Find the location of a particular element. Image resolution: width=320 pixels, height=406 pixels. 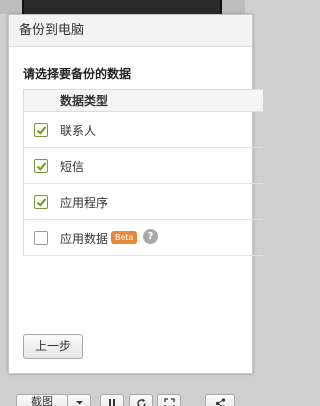

sms-checkbox is located at coordinates (41, 166).